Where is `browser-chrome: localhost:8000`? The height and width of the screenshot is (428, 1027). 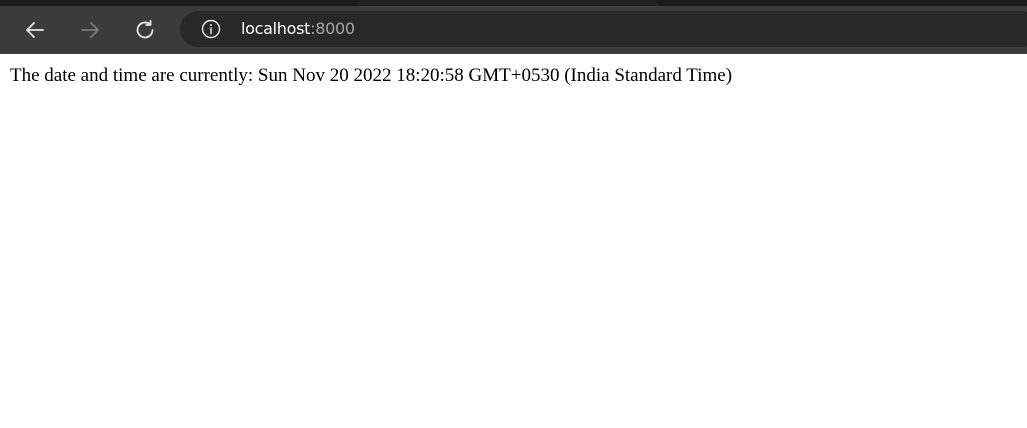
browser-chrome: localhost:8000 is located at coordinates (513, 27).